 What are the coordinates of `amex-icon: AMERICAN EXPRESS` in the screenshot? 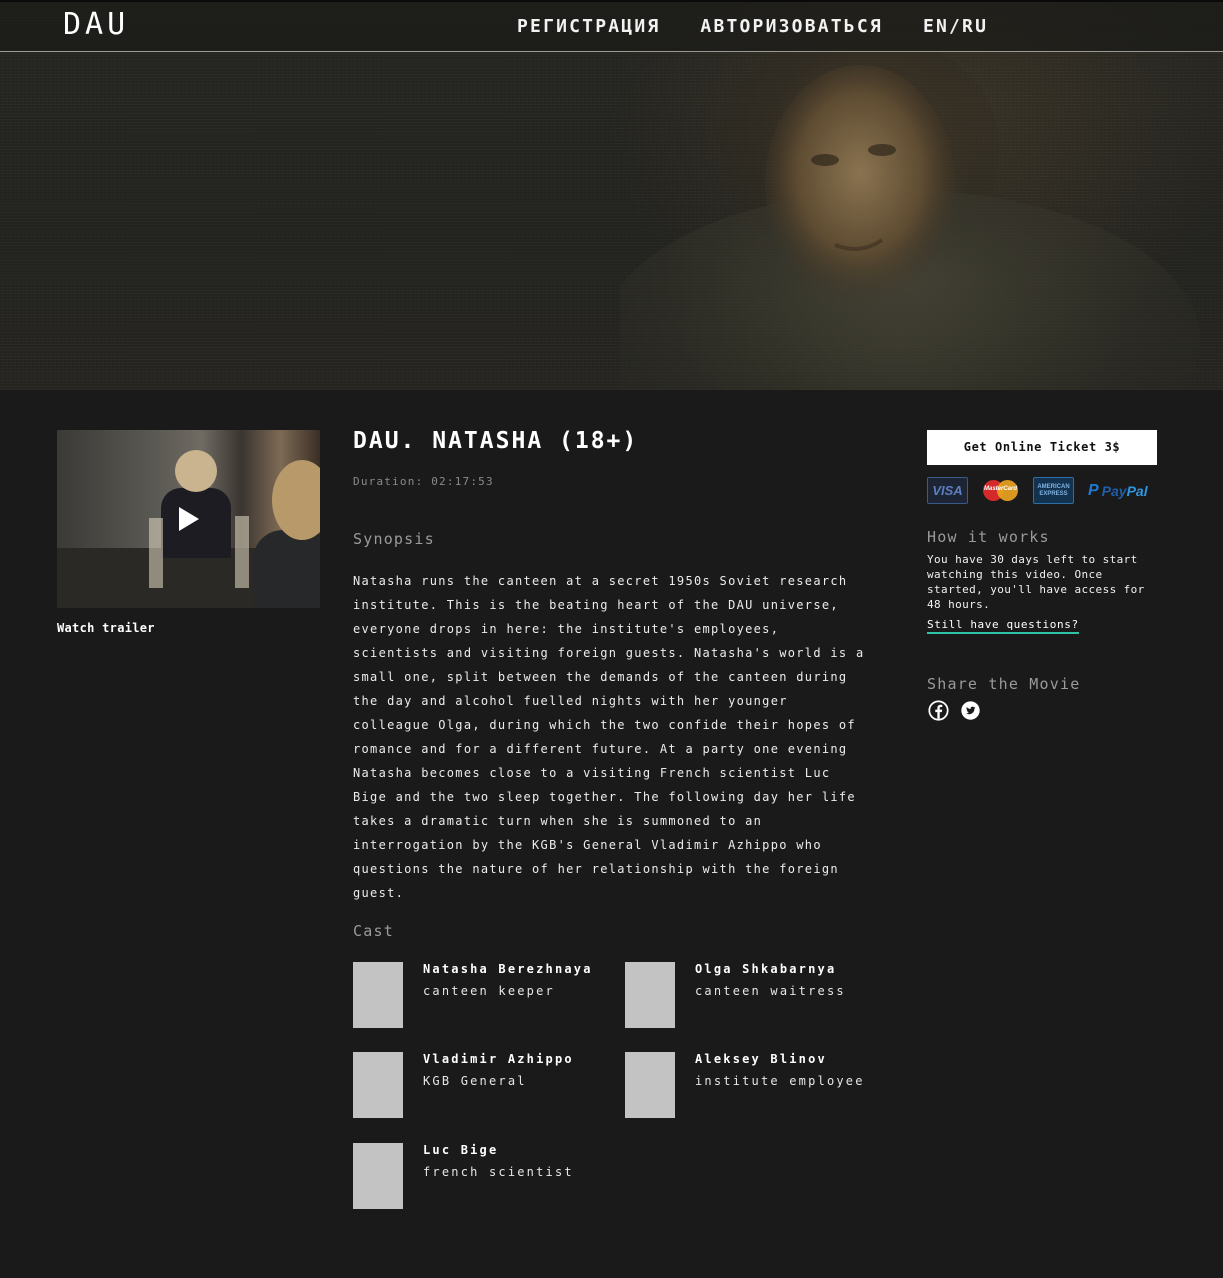 It's located at (1053, 490).